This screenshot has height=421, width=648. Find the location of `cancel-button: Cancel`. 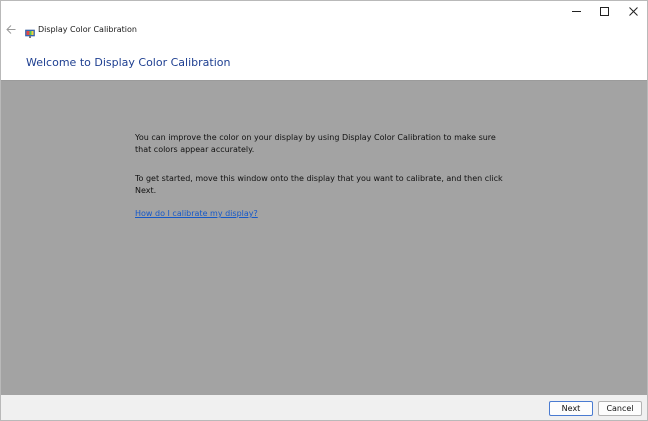

cancel-button: Cancel is located at coordinates (620, 408).